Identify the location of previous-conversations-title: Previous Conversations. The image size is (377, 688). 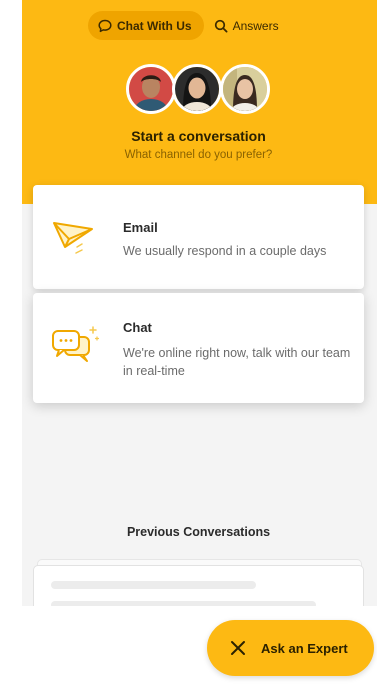
(198, 532).